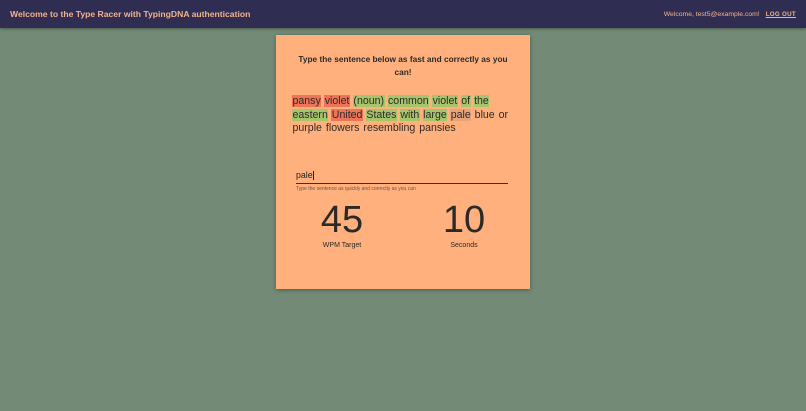  I want to click on sentence-word: common, so click(408, 101).